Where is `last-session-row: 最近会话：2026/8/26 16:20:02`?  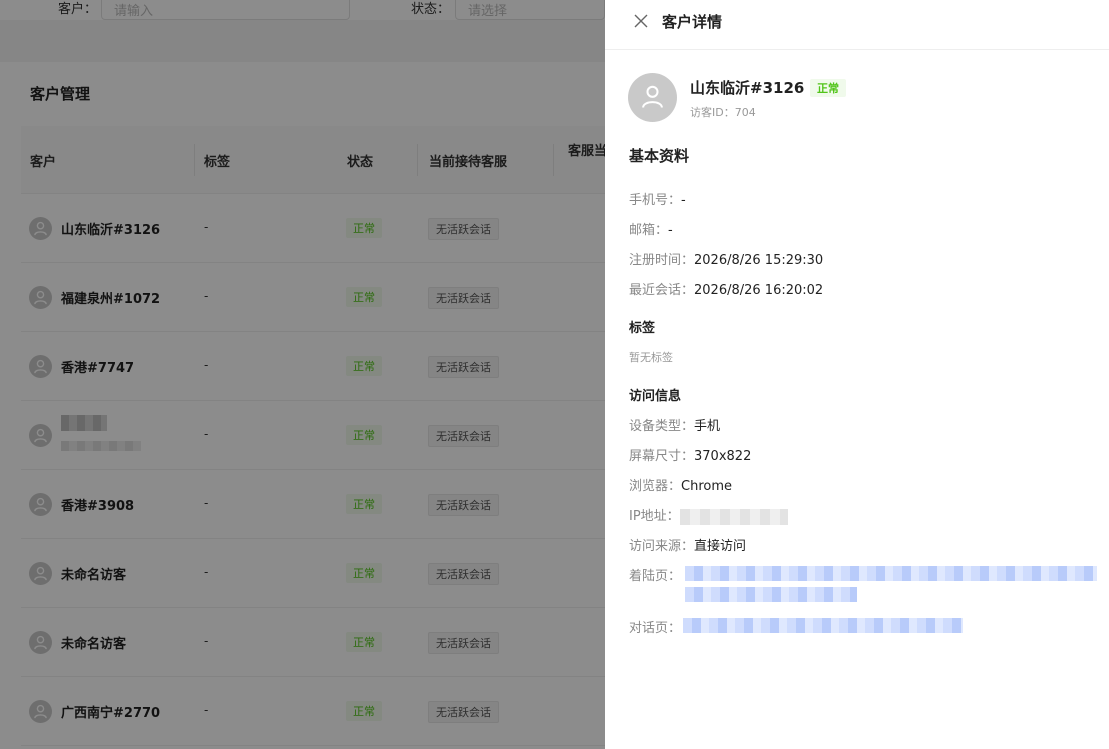 last-session-row: 最近会话：2026/8/26 16:20:02 is located at coordinates (726, 288).